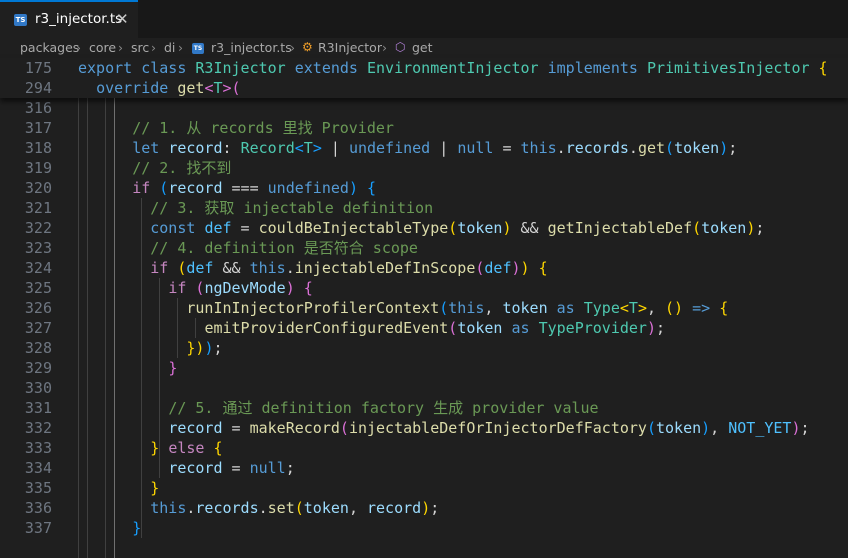  I want to click on line-number: 328, so click(38, 348).